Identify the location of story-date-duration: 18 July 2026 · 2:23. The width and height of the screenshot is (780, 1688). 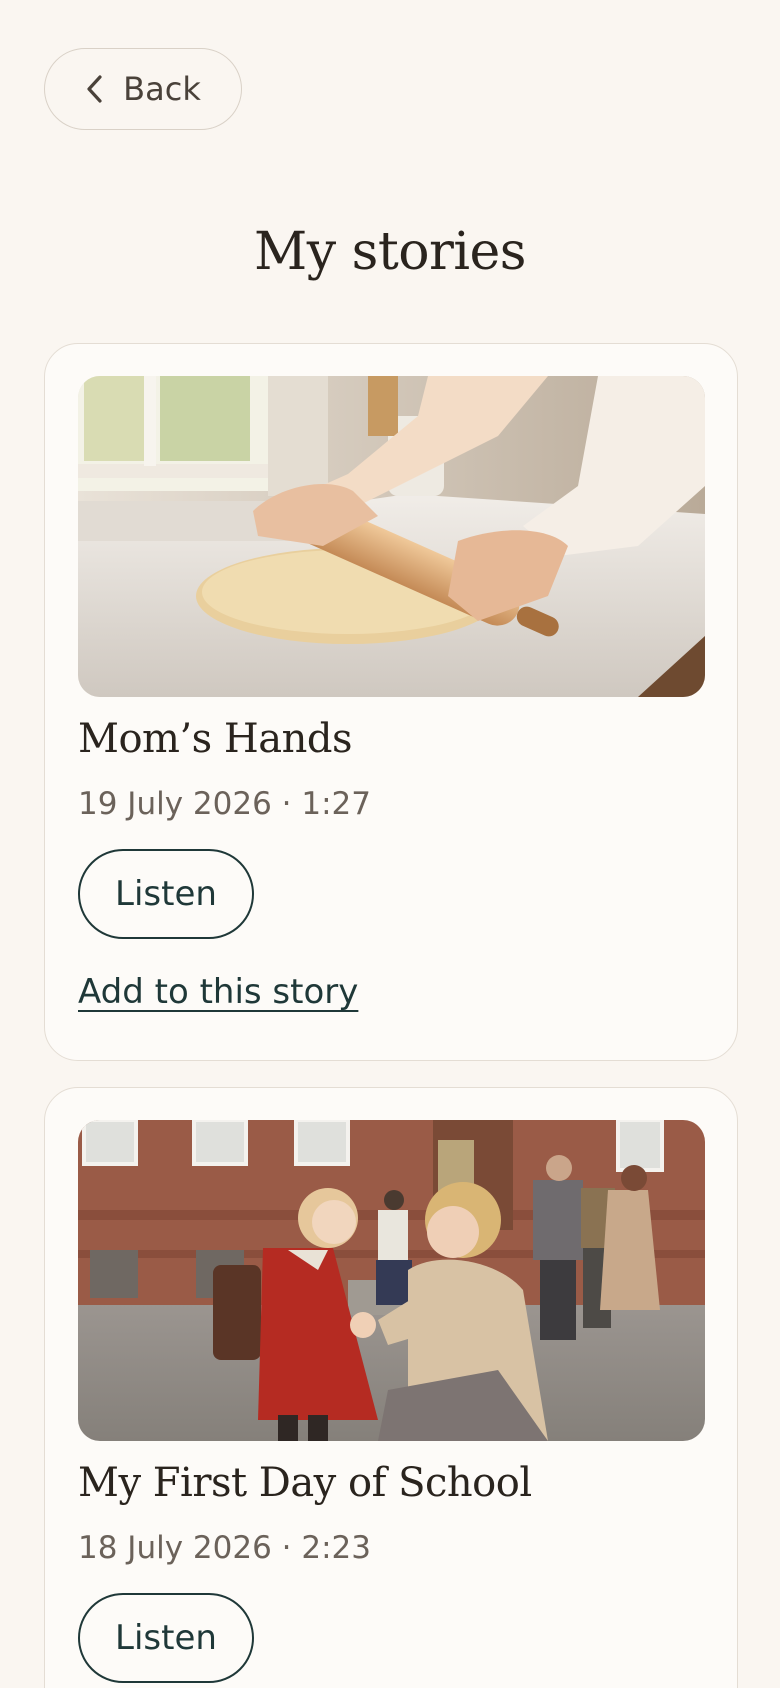
(224, 1548).